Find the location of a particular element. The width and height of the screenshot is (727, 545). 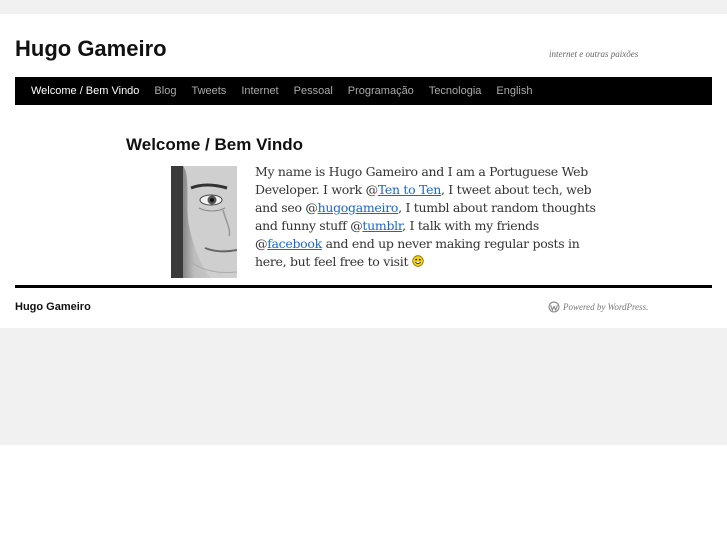

nav-item-blog: Blog is located at coordinates (165, 91).